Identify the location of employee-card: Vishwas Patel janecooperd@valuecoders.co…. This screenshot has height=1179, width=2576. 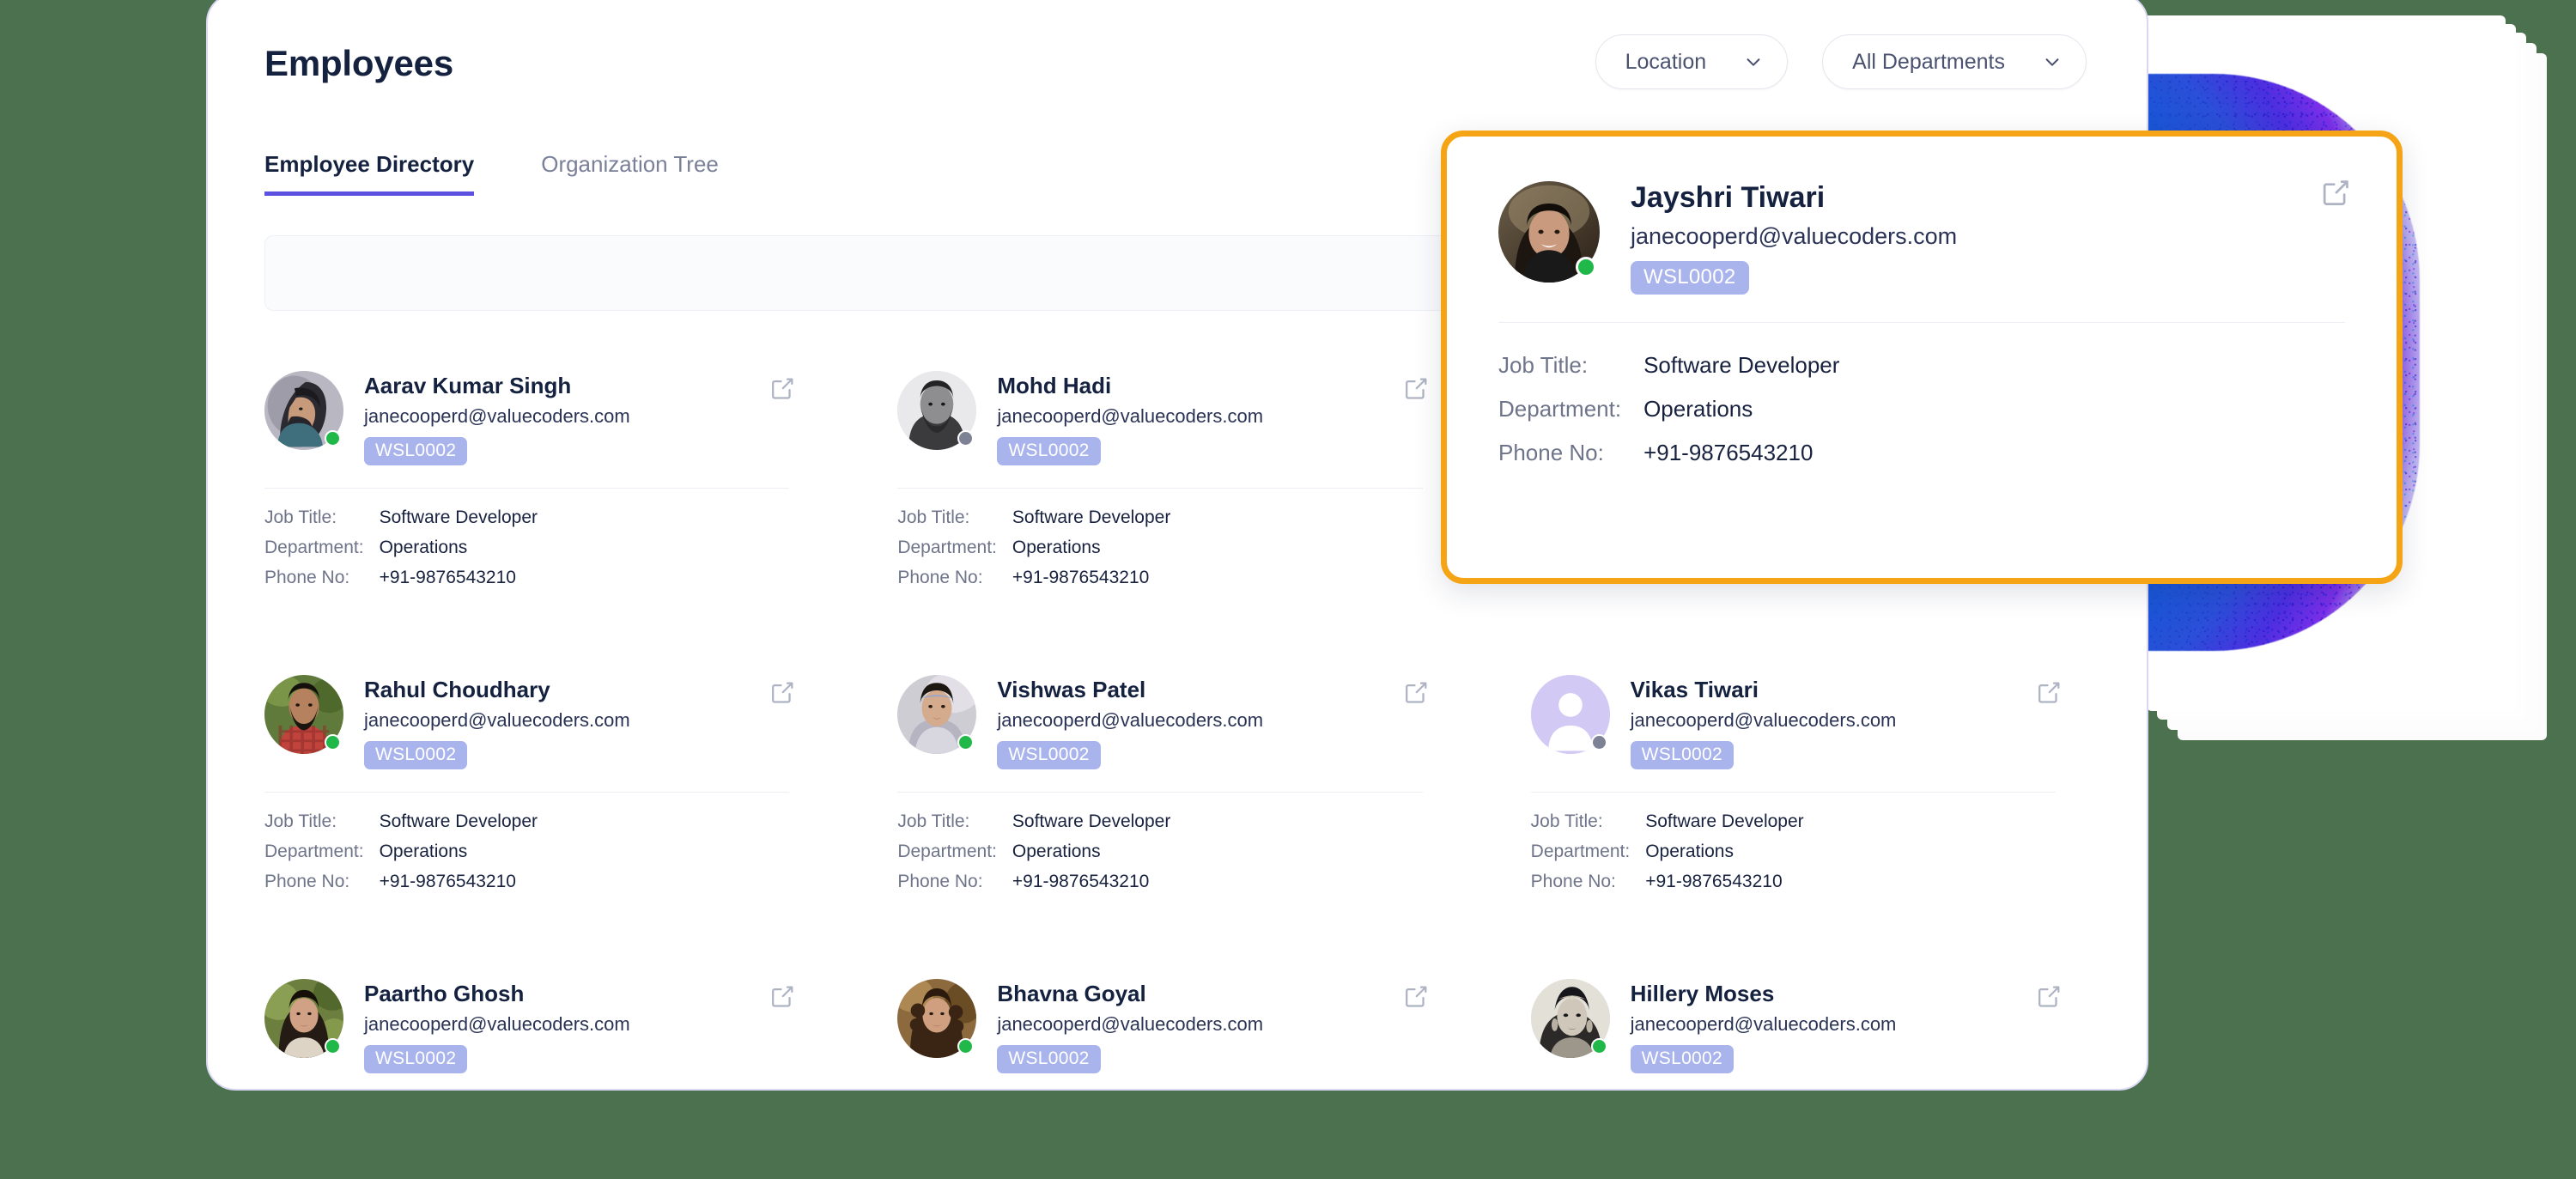
(1184, 811).